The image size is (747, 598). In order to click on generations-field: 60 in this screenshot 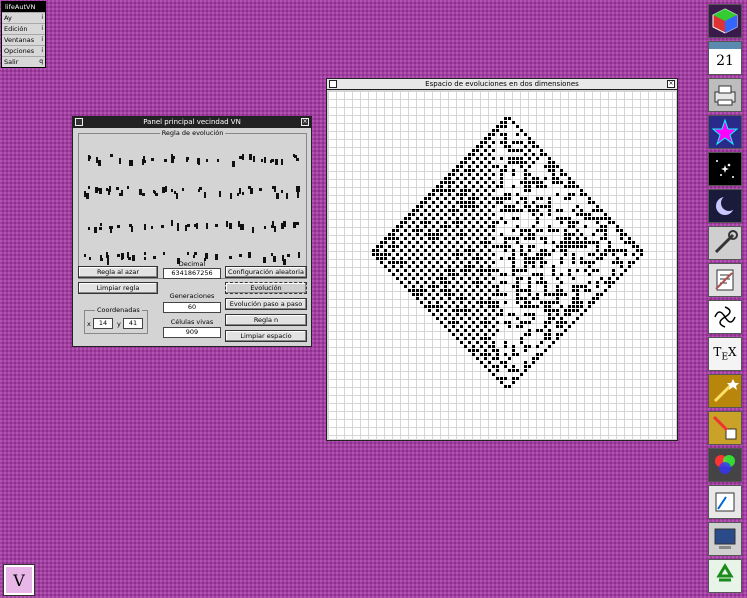, I will do `click(192, 307)`.